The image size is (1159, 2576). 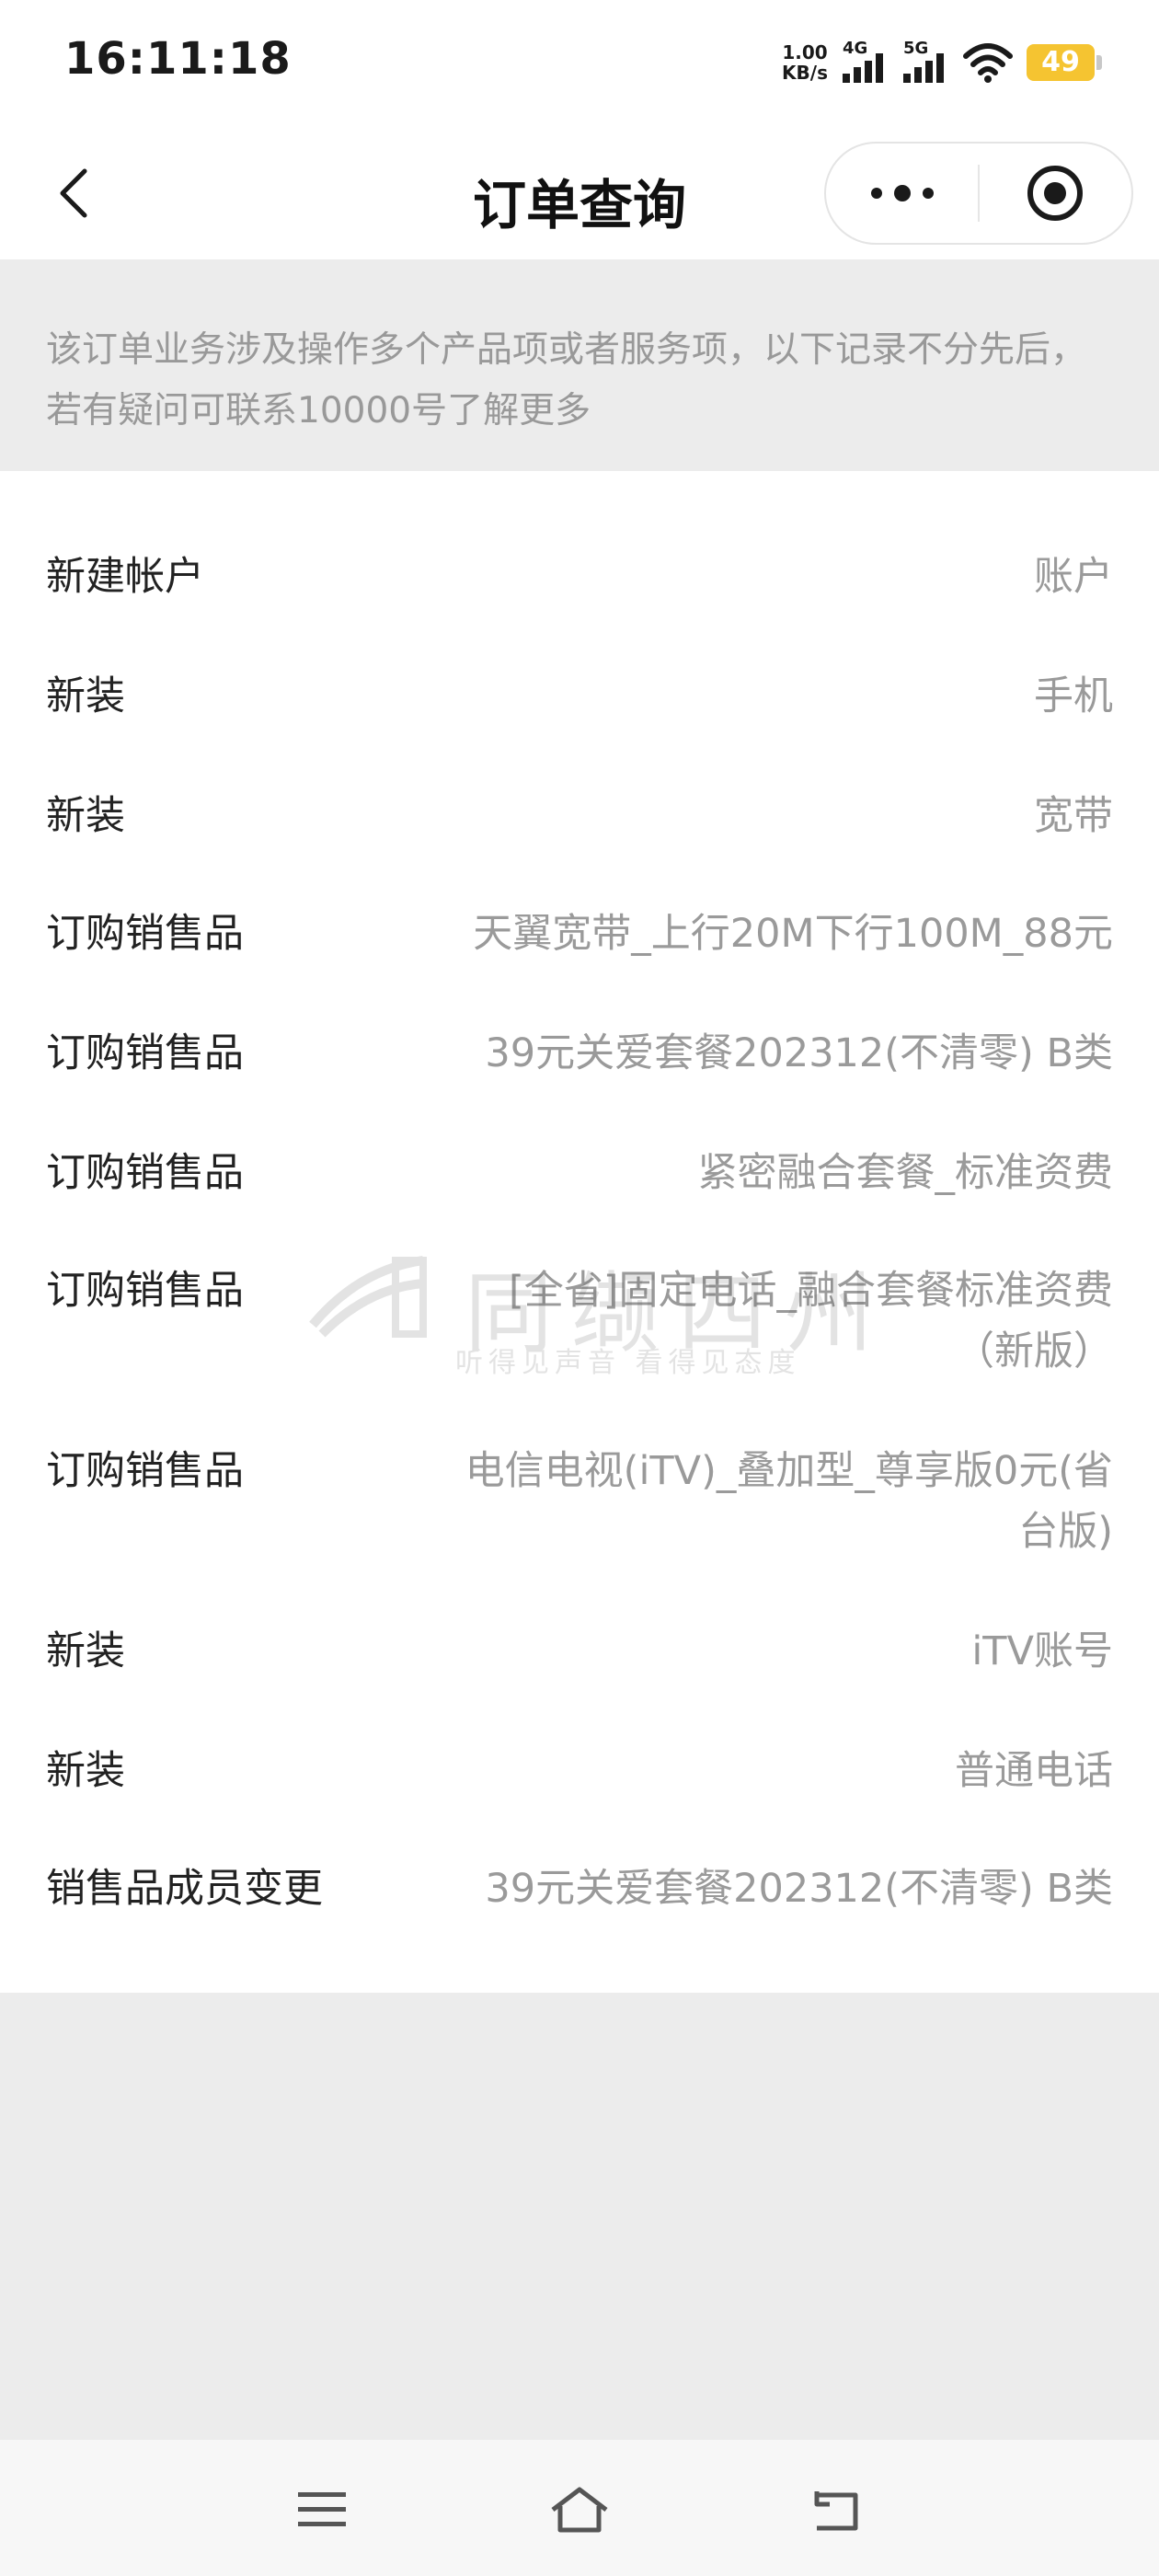 I want to click on target-circle-icon, so click(x=1055, y=193).